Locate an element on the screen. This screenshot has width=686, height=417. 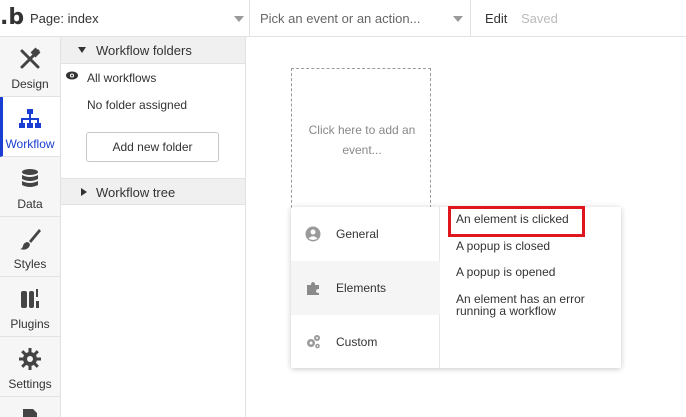
sidebar-item-label: Settings is located at coordinates (30, 384).